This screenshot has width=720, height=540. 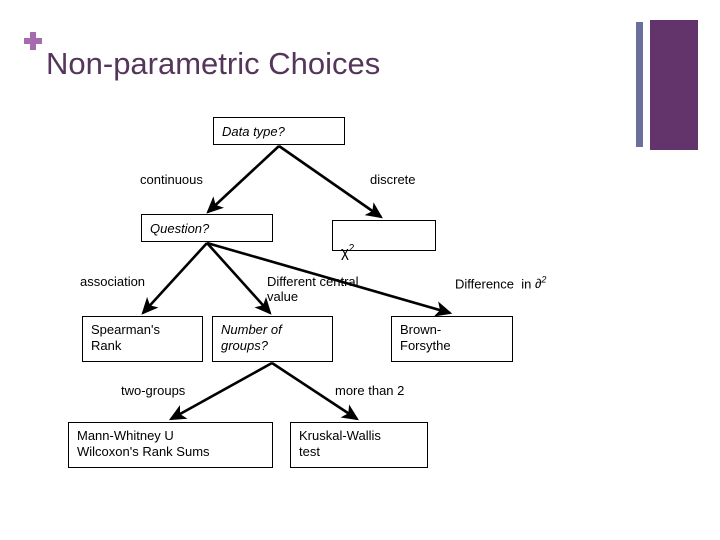 I want to click on node-chi-square: χ2, so click(x=384, y=240).